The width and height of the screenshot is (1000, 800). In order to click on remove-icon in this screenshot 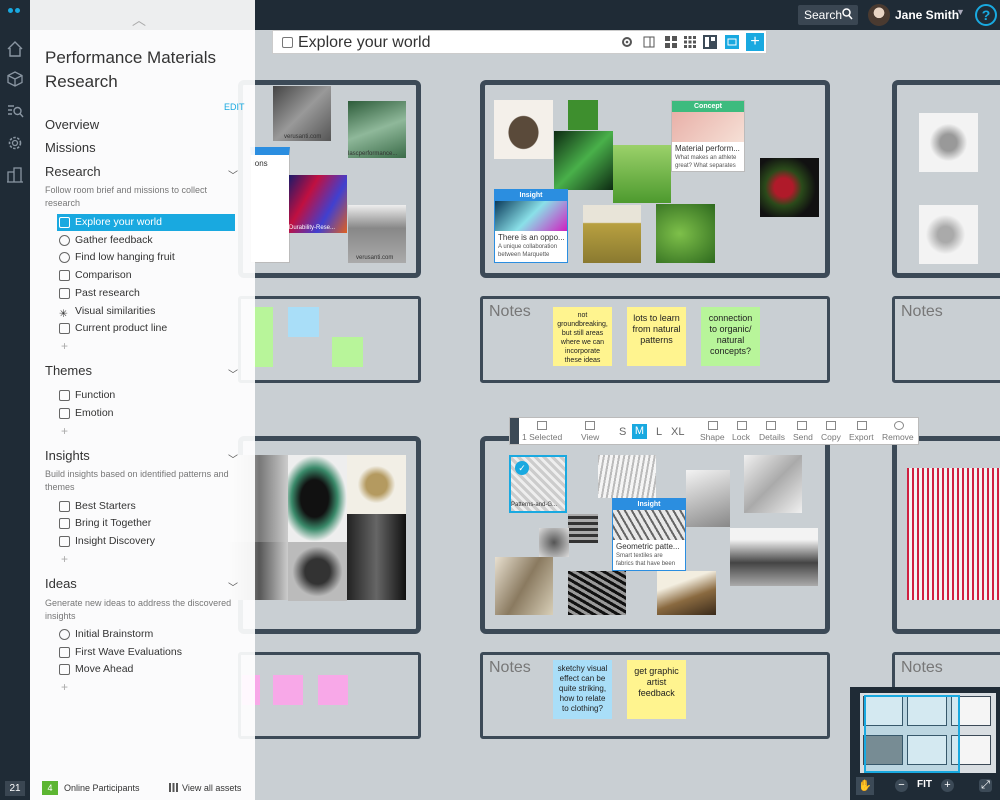, I will do `click(899, 425)`.